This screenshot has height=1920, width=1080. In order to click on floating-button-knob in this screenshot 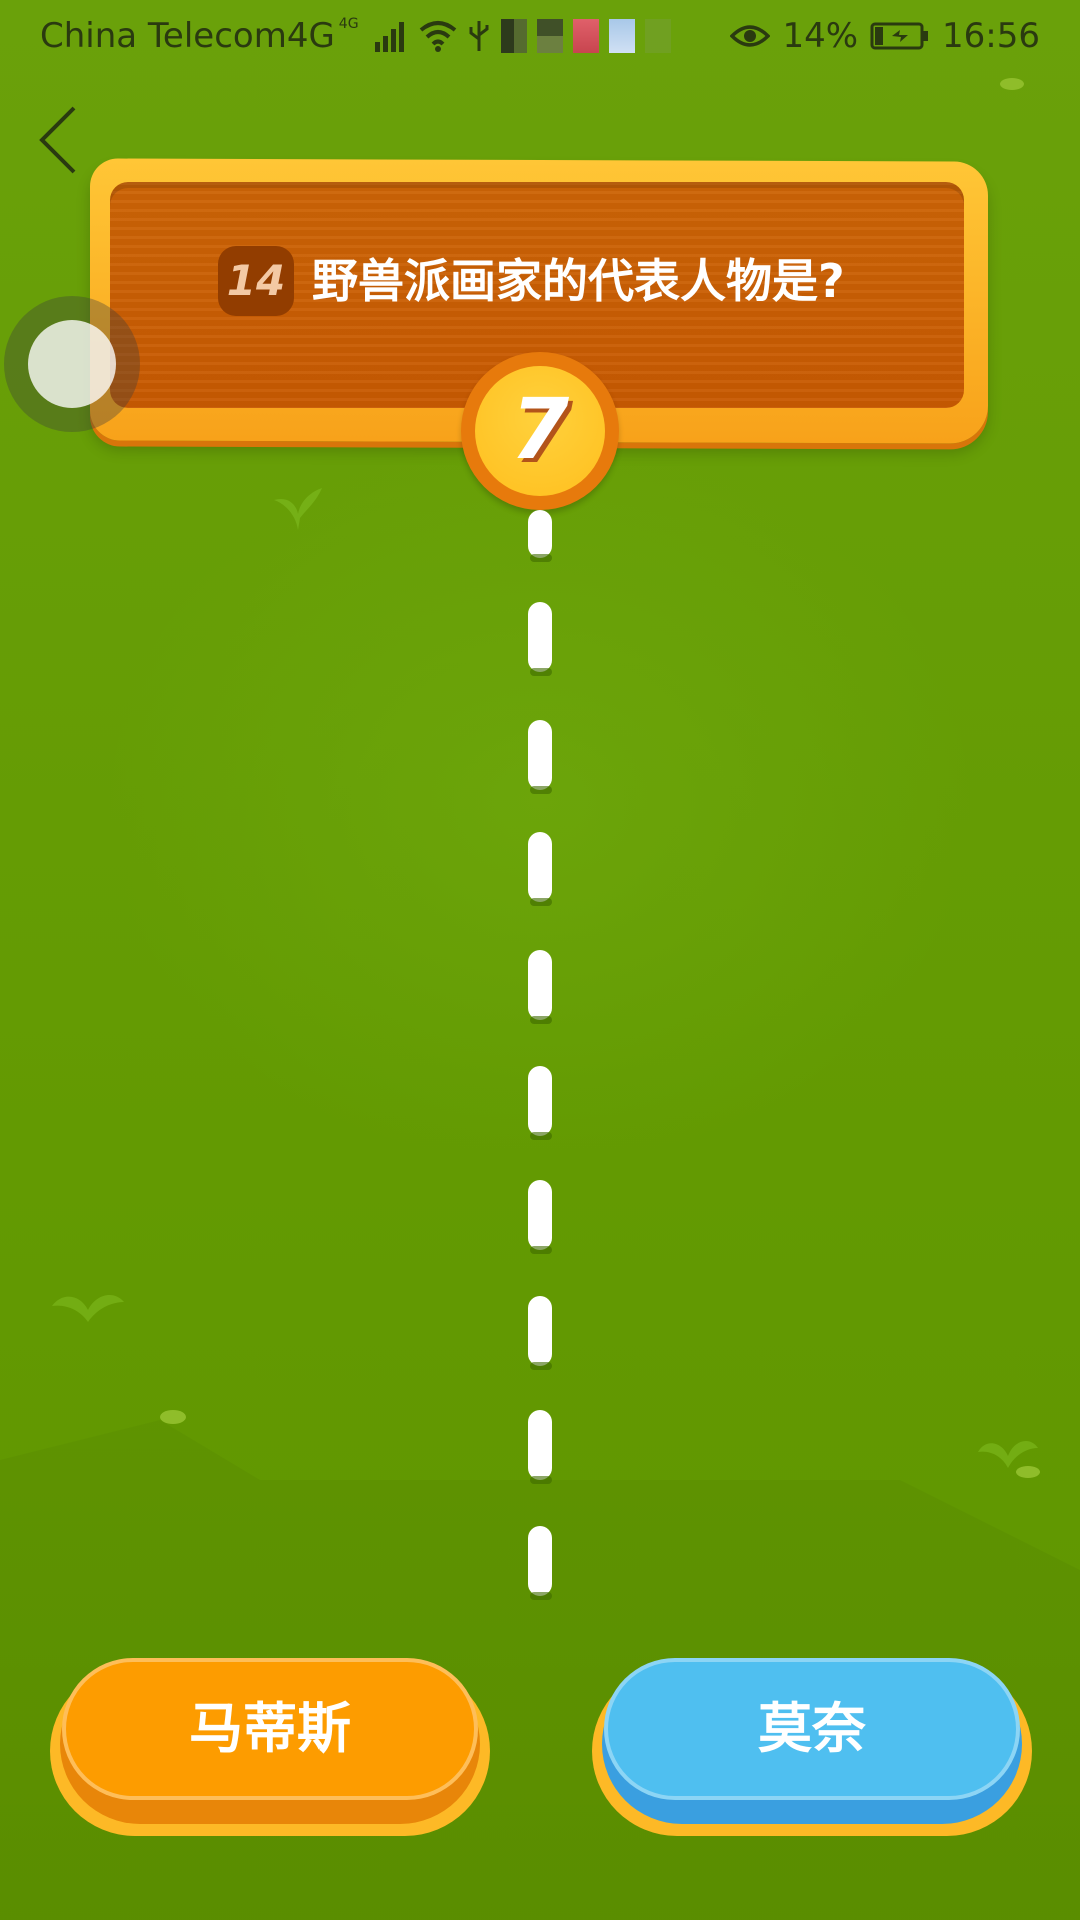, I will do `click(72, 364)`.